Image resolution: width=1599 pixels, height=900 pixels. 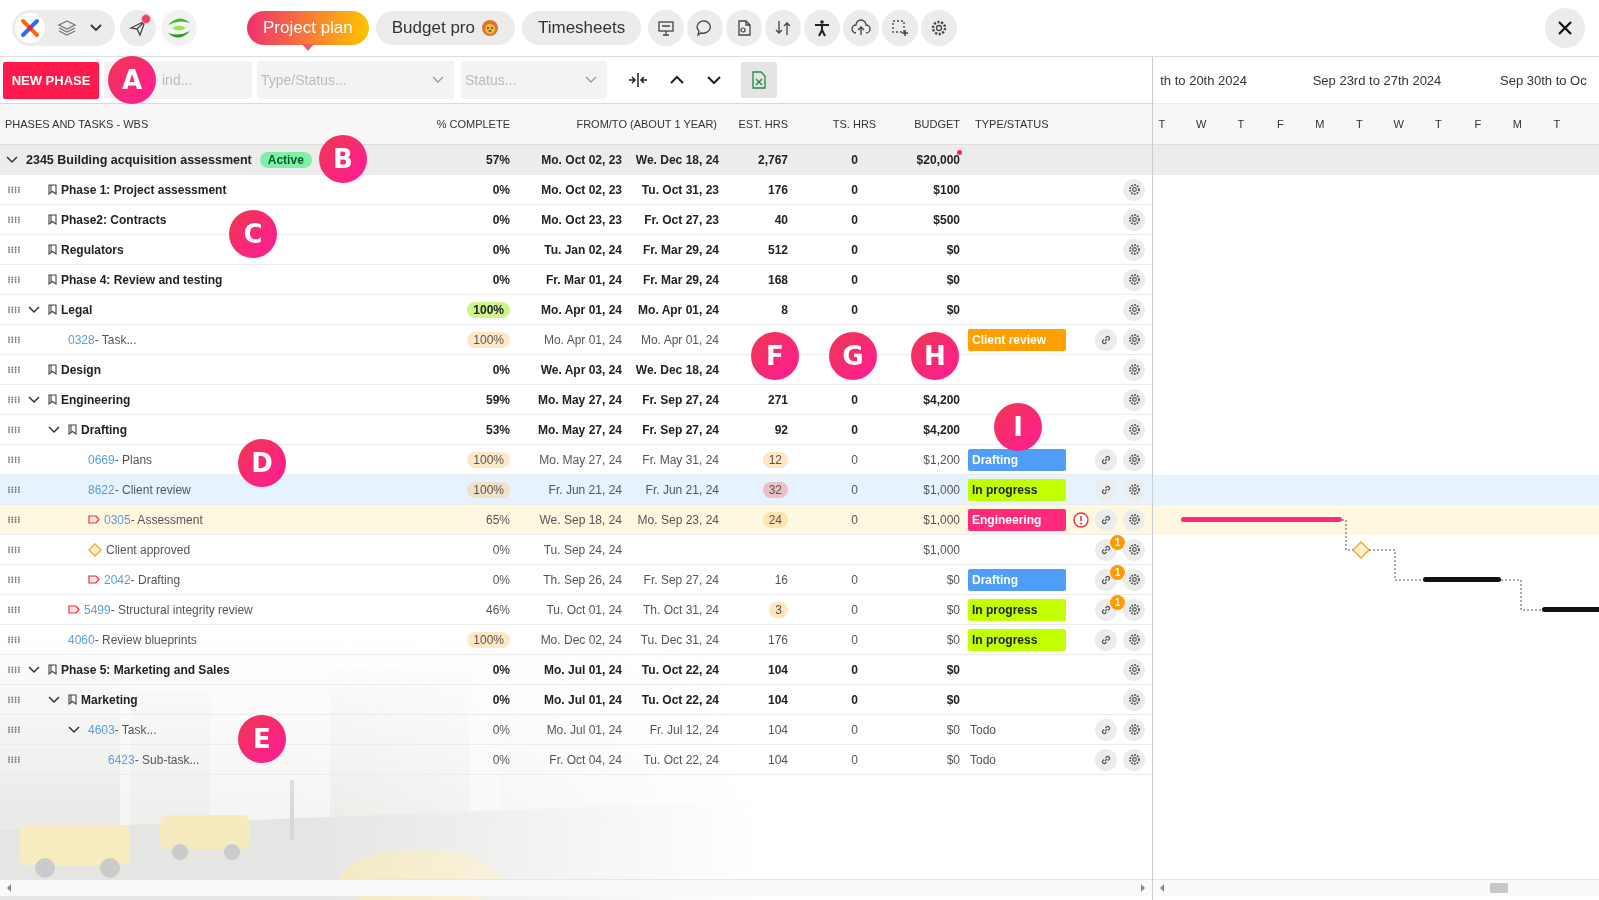 I want to click on phase-name: Phase 1: Project assessment, so click(x=144, y=189).